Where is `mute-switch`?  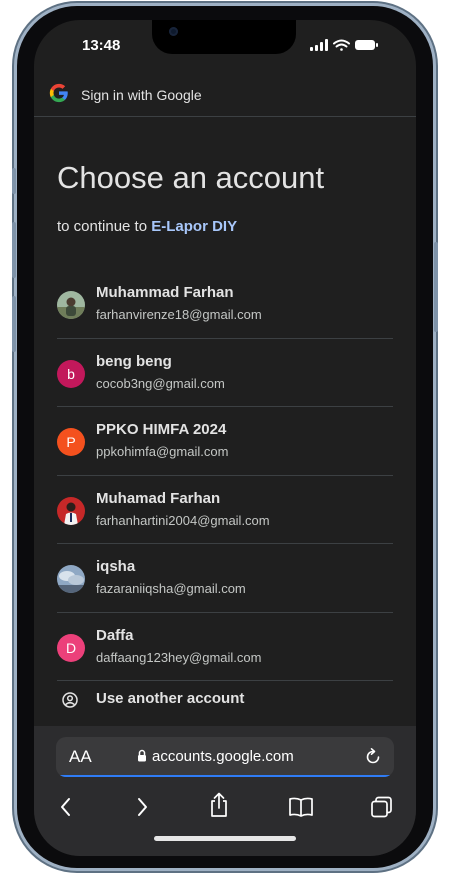 mute-switch is located at coordinates (14, 181).